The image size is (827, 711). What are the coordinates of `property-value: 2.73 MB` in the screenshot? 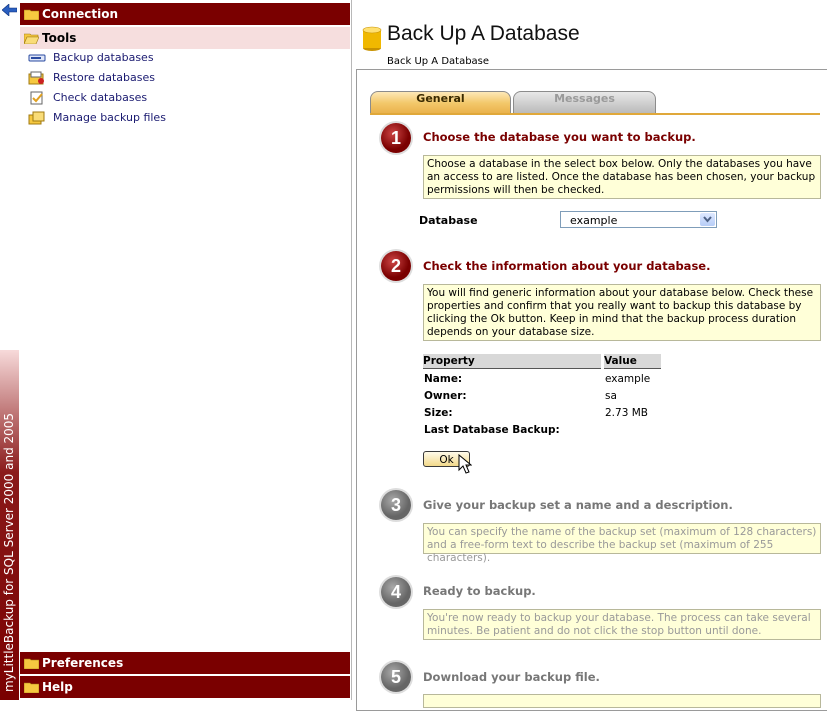 It's located at (626, 413).